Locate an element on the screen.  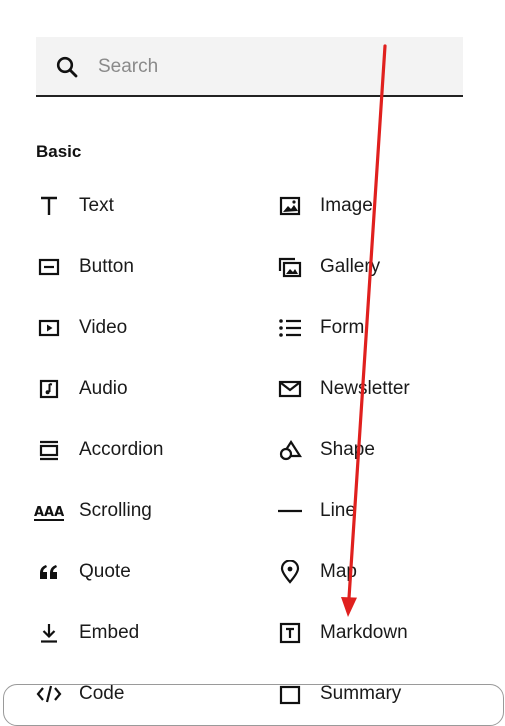
markdown-icon is located at coordinates (290, 633).